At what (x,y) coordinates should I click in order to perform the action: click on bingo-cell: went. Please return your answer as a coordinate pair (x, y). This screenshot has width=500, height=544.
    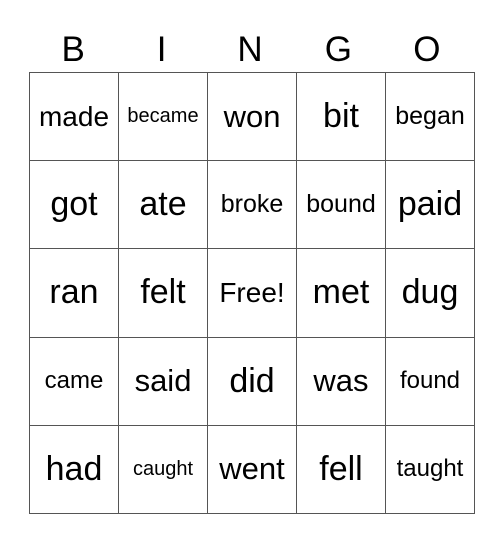
    Looking at the image, I should click on (252, 469).